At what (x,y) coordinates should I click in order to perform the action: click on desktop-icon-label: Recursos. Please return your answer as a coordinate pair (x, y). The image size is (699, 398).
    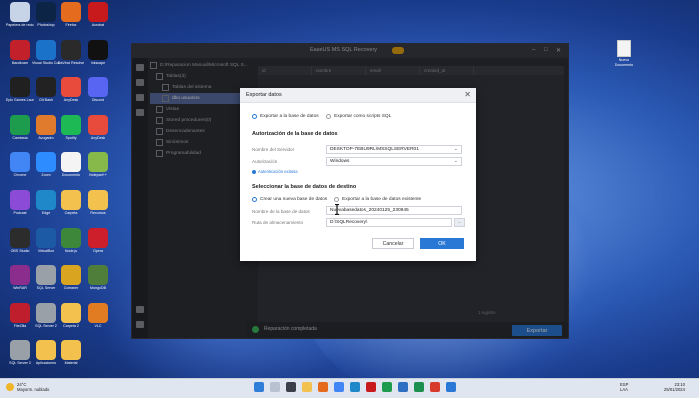
    Looking at the image, I should click on (98, 213).